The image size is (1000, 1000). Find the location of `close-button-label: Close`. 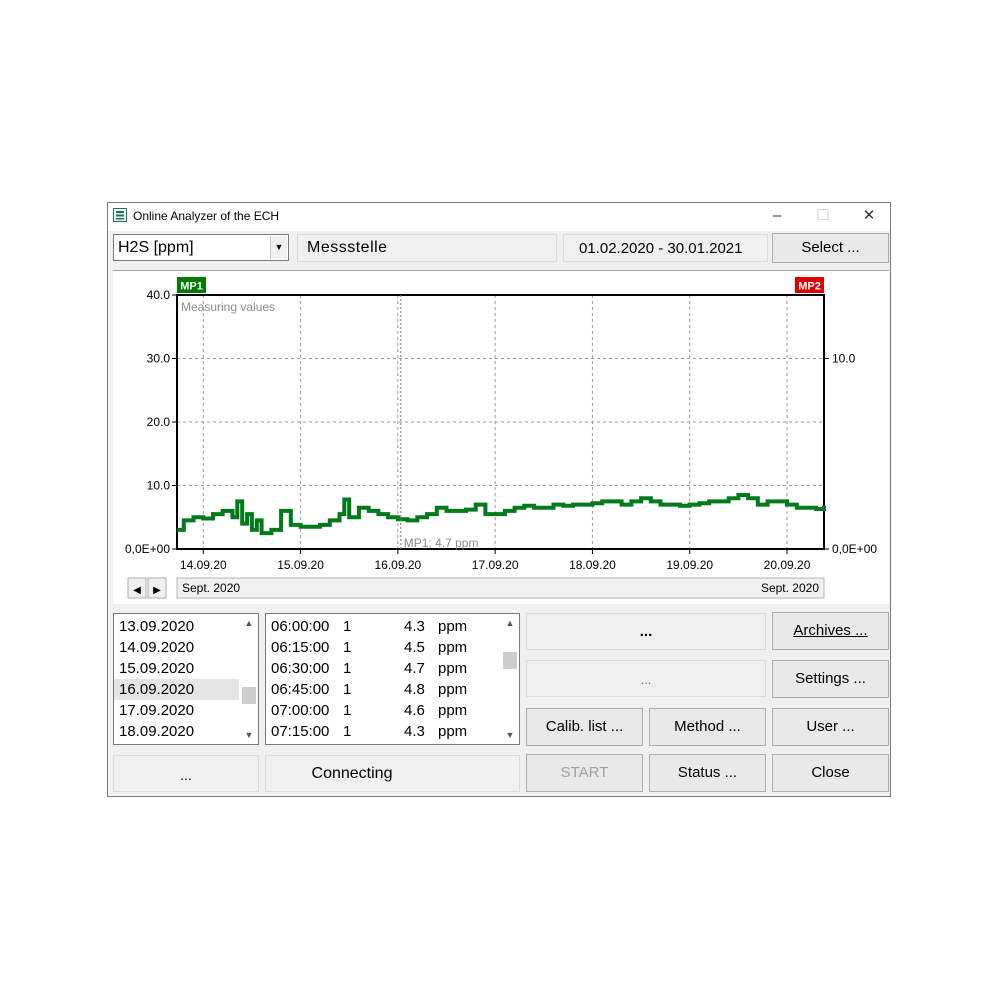

close-button-label: Close is located at coordinates (830, 772).